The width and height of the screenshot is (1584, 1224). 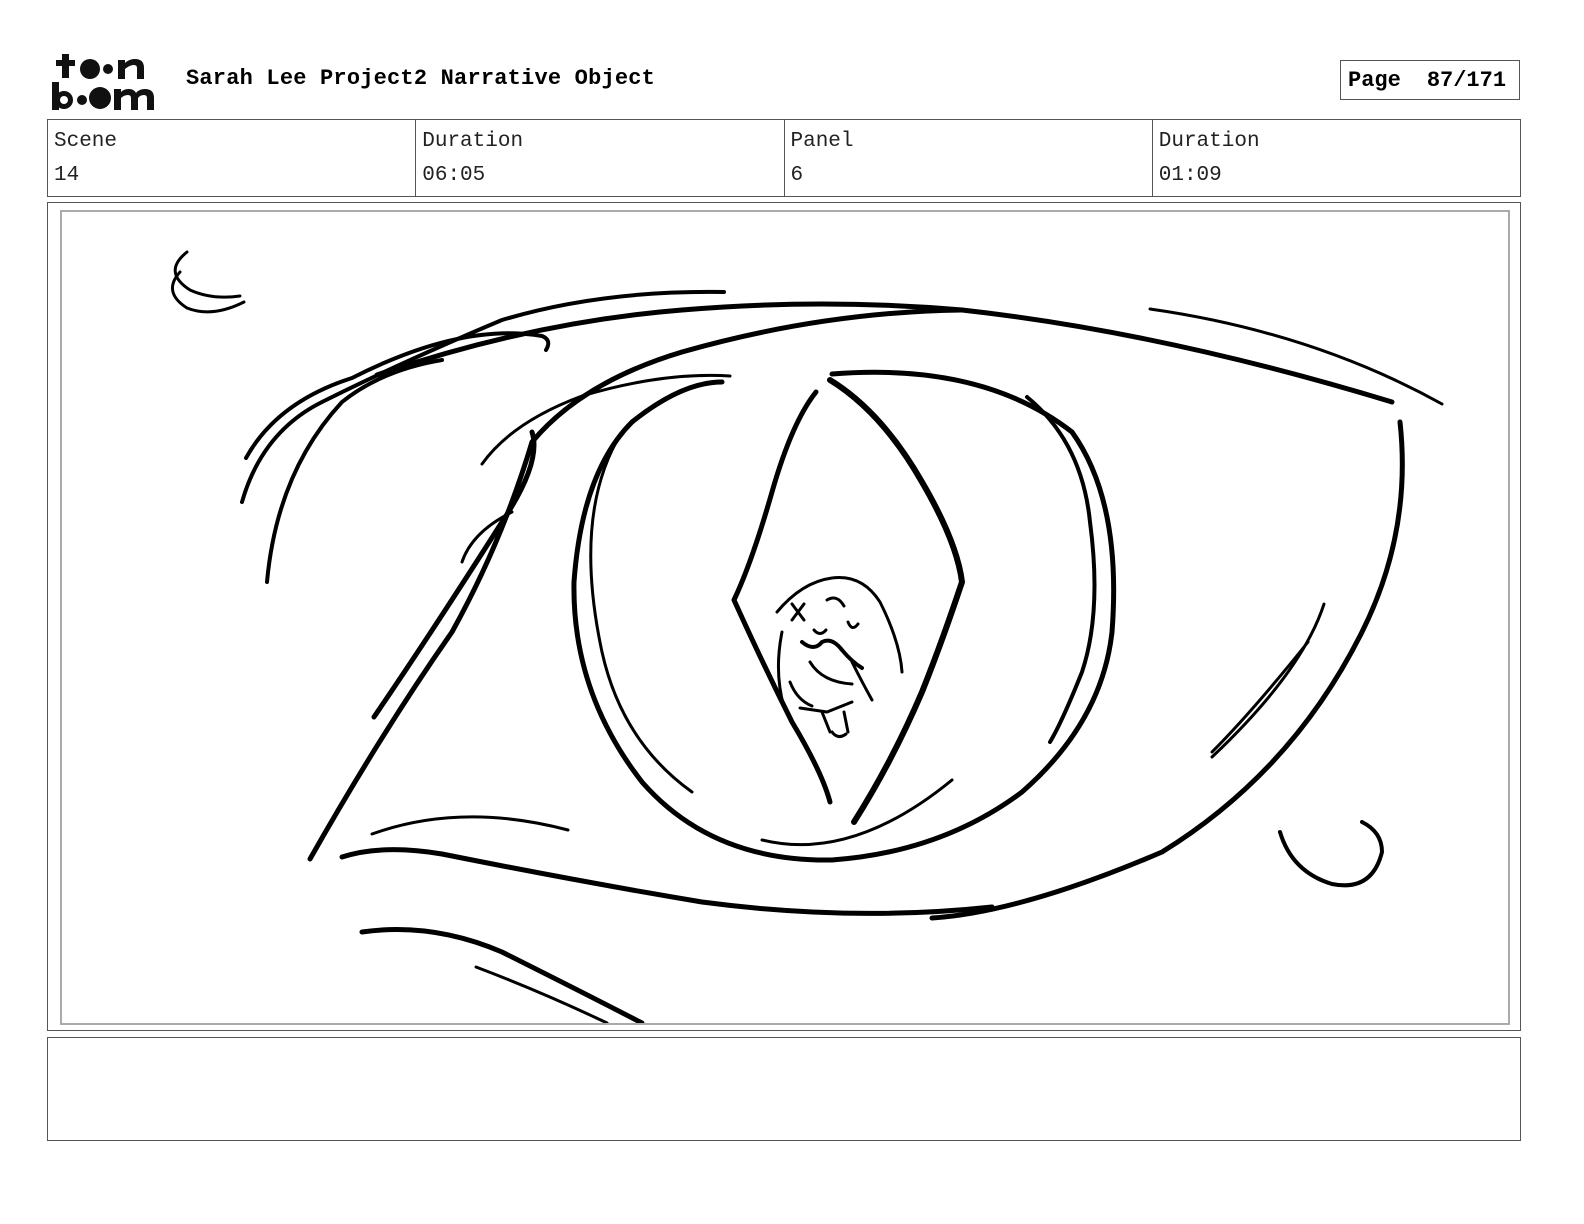 I want to click on toonboom-logo-mark, so click(x=103, y=82).